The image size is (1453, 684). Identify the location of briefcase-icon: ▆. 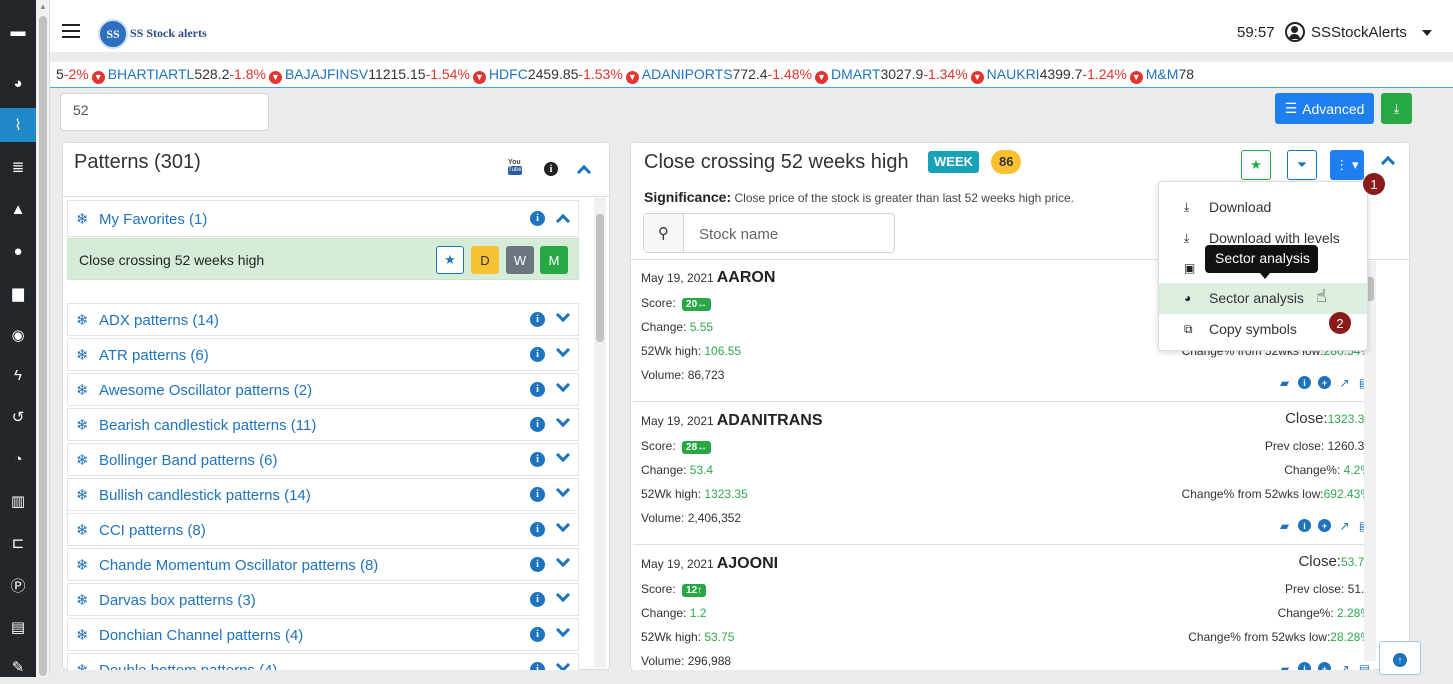
(18, 293).